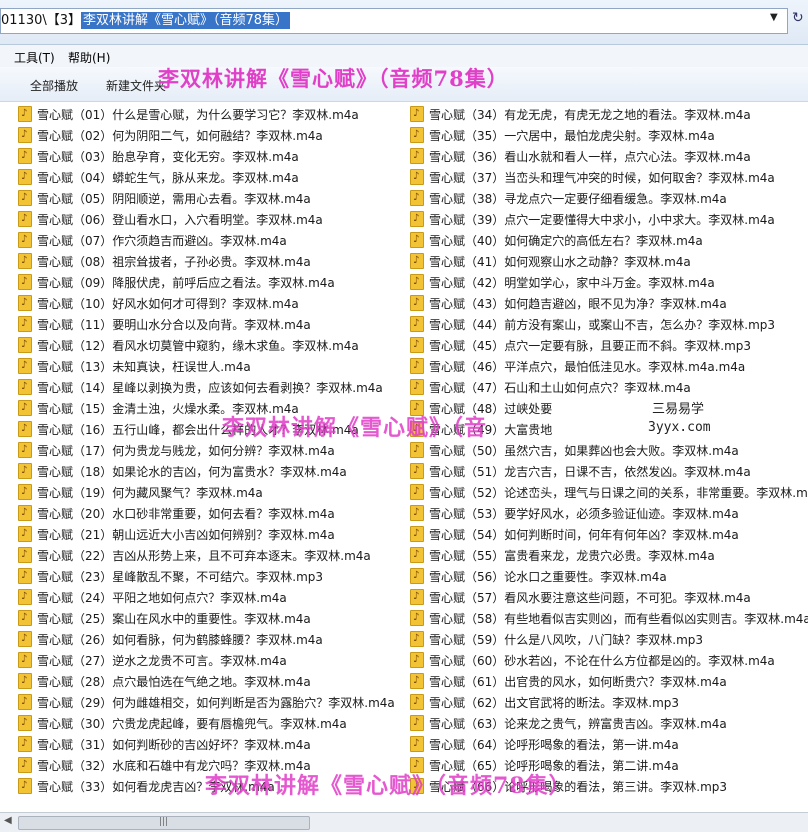 Image resolution: width=808 pixels, height=832 pixels. What do you see at coordinates (560, 262) in the screenshot?
I see `file-name: 雪心赋（41）如何观察山水之动静？李双林.m4a` at bounding box center [560, 262].